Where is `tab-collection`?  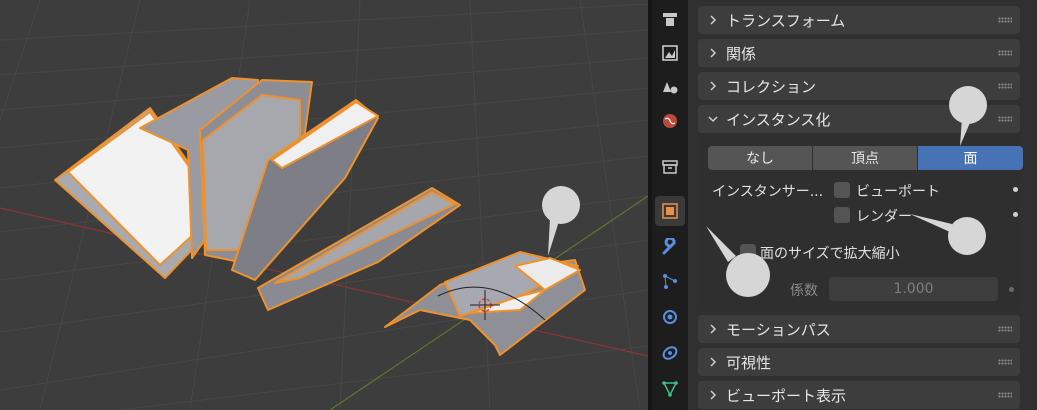
tab-collection is located at coordinates (670, 167).